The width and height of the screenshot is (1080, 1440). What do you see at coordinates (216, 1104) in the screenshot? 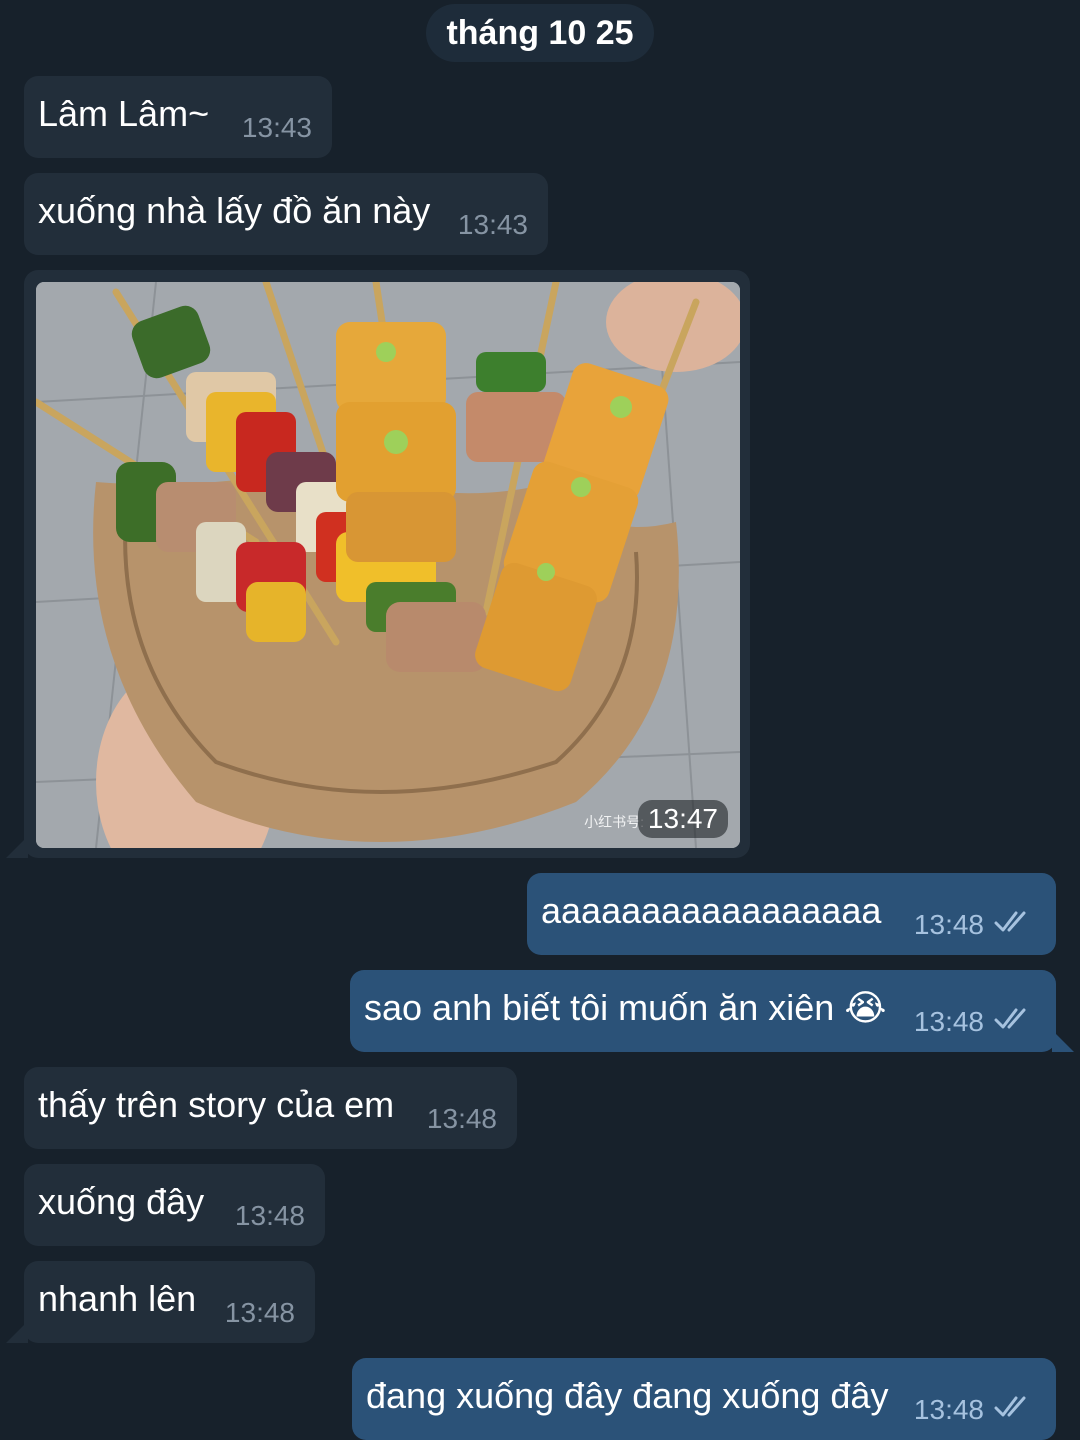
I see `message-text: thấy trên story của em` at bounding box center [216, 1104].